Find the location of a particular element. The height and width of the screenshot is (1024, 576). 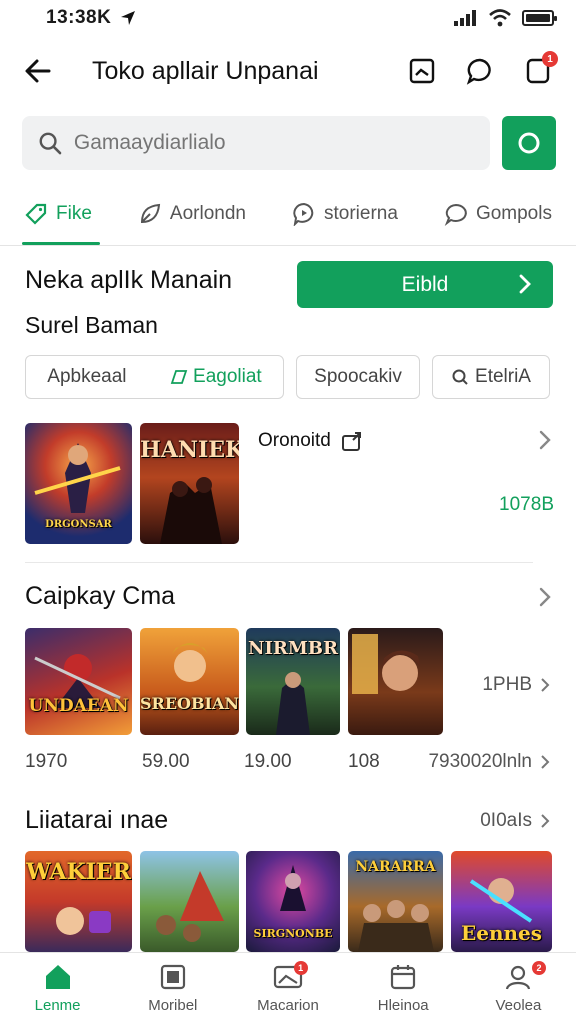

chat-bubble-icon is located at coordinates (478, 71).